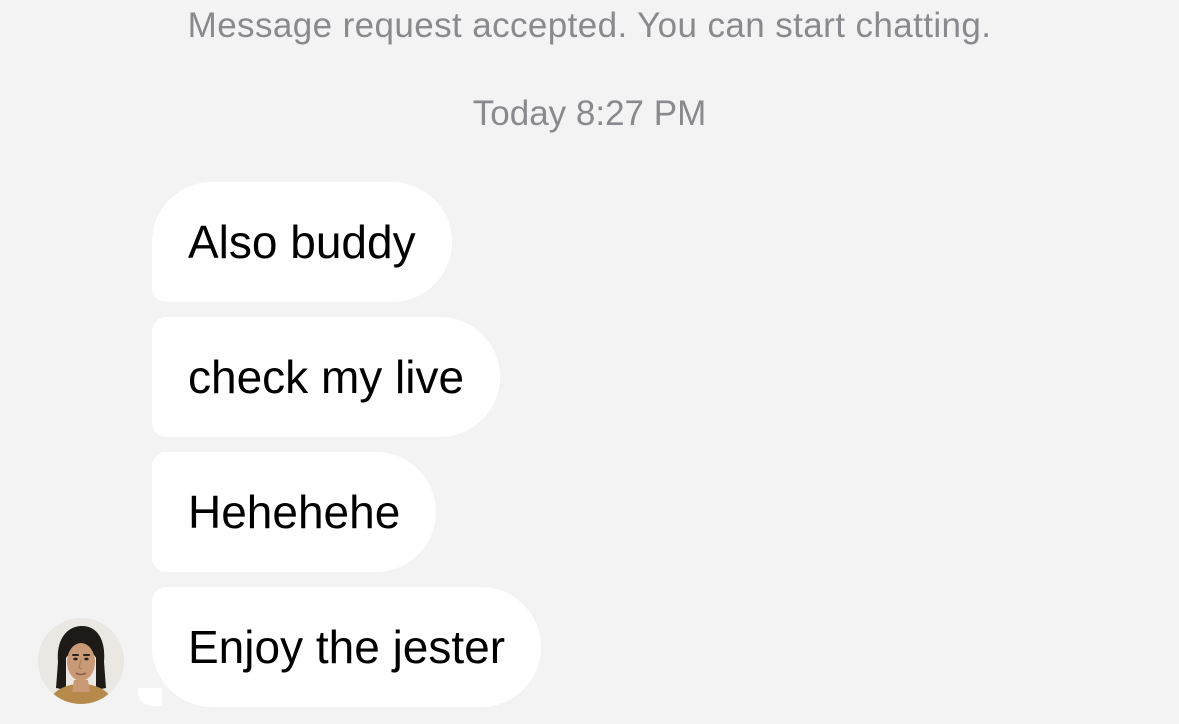  I want to click on message-bubble: Enjoy the jester, so click(347, 647).